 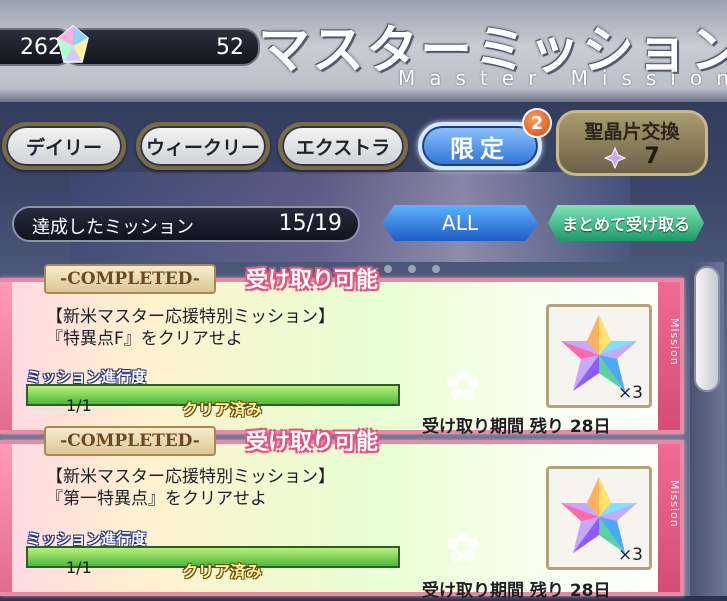 What do you see at coordinates (707, 329) in the screenshot?
I see `scrollbar-thumb` at bounding box center [707, 329].